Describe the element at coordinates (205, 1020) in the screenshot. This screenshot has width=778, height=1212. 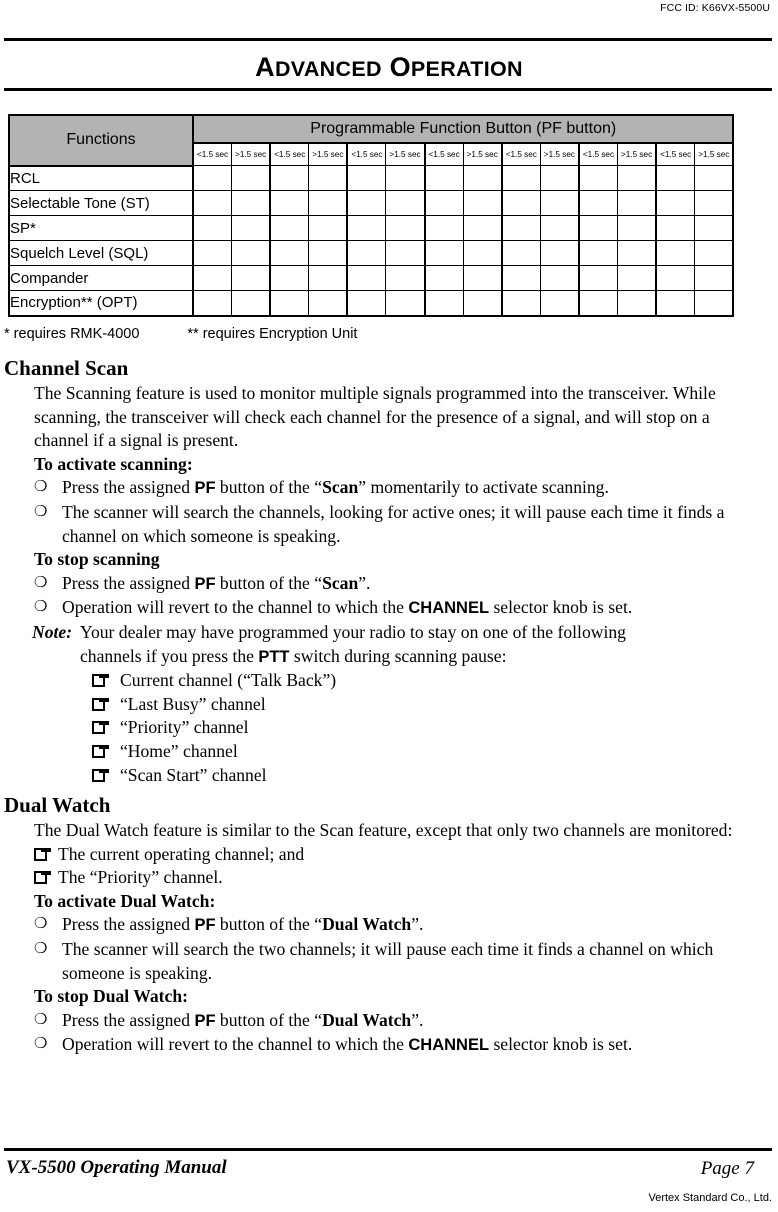
I see `pf-button-label: PF` at that location.